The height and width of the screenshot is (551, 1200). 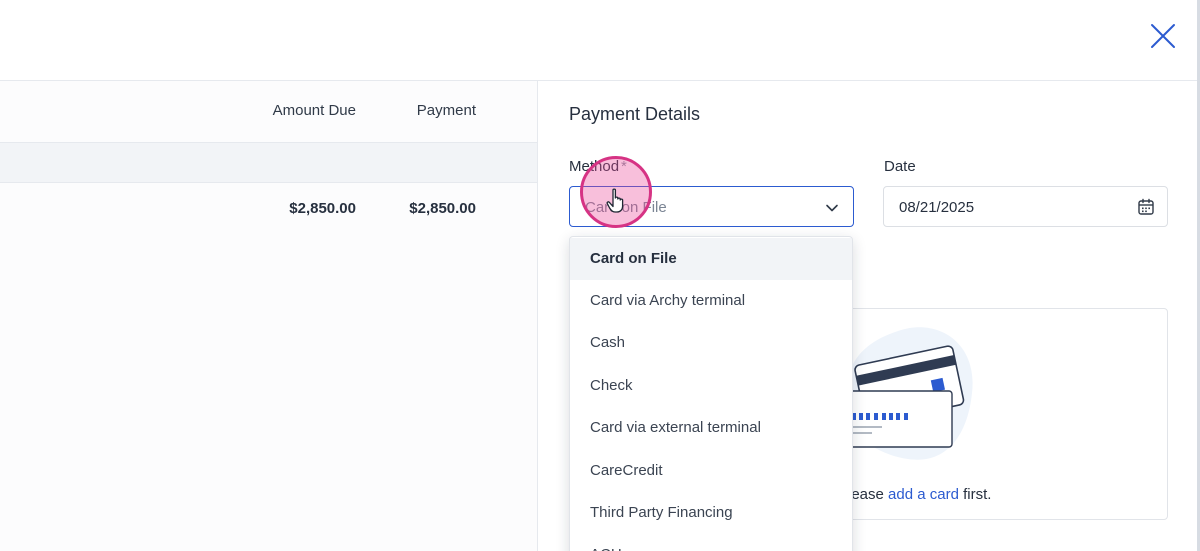 What do you see at coordinates (832, 208) in the screenshot?
I see `chevron-down-icon` at bounding box center [832, 208].